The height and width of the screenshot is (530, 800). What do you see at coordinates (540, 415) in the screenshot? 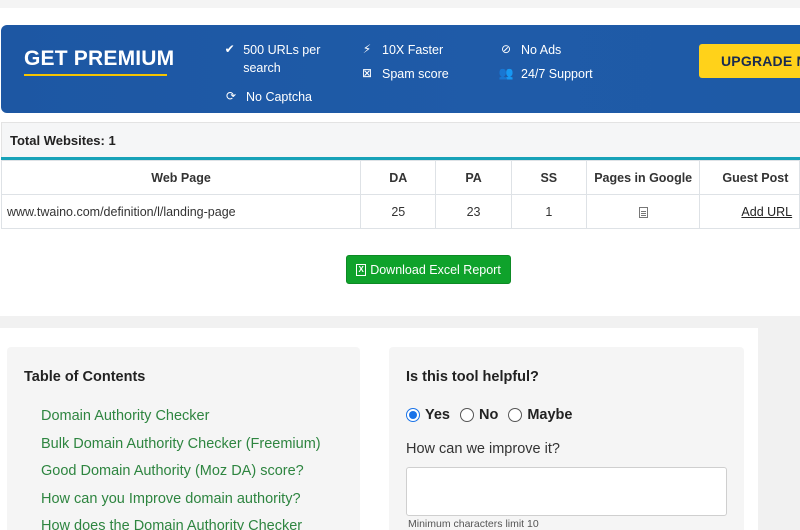
I see `radio-maybe: Maybe` at bounding box center [540, 415].